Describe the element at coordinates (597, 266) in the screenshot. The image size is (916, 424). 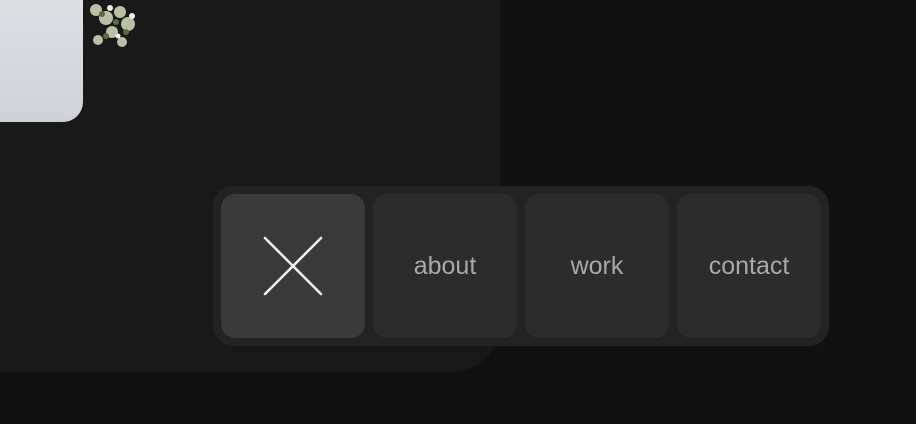
I see `nav-work-button: work` at that location.